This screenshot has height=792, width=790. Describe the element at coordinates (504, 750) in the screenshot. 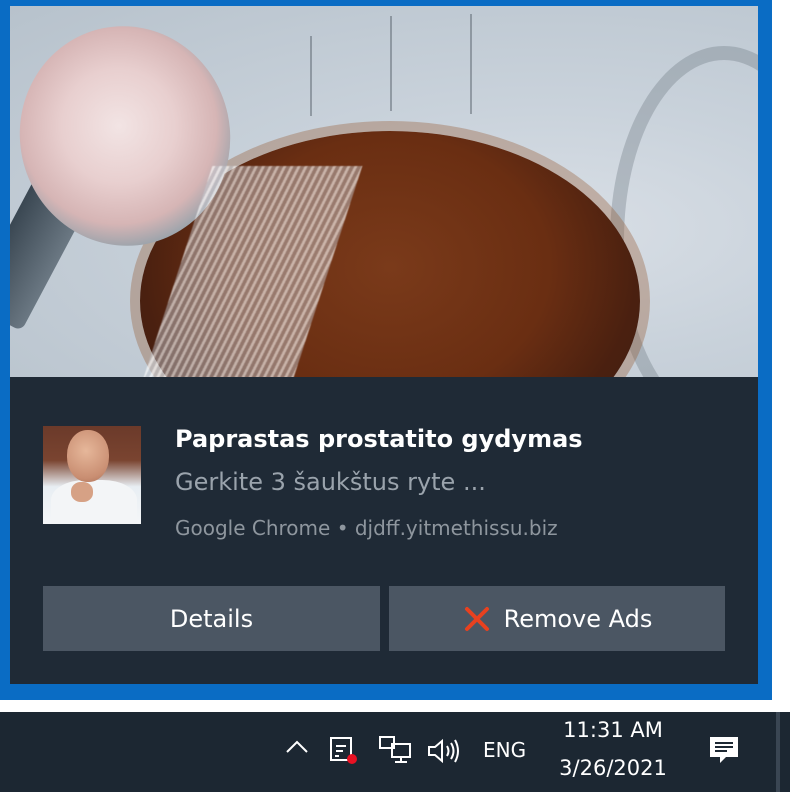

I see `input-language-indicator: ENG` at that location.